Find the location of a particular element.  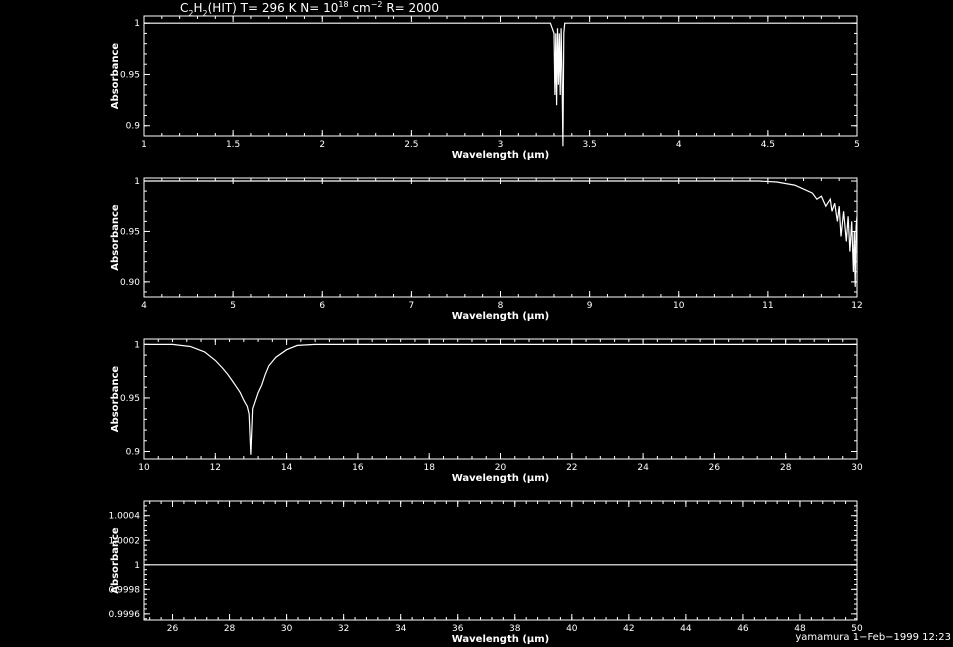

x-tick-label: 9 is located at coordinates (590, 306).